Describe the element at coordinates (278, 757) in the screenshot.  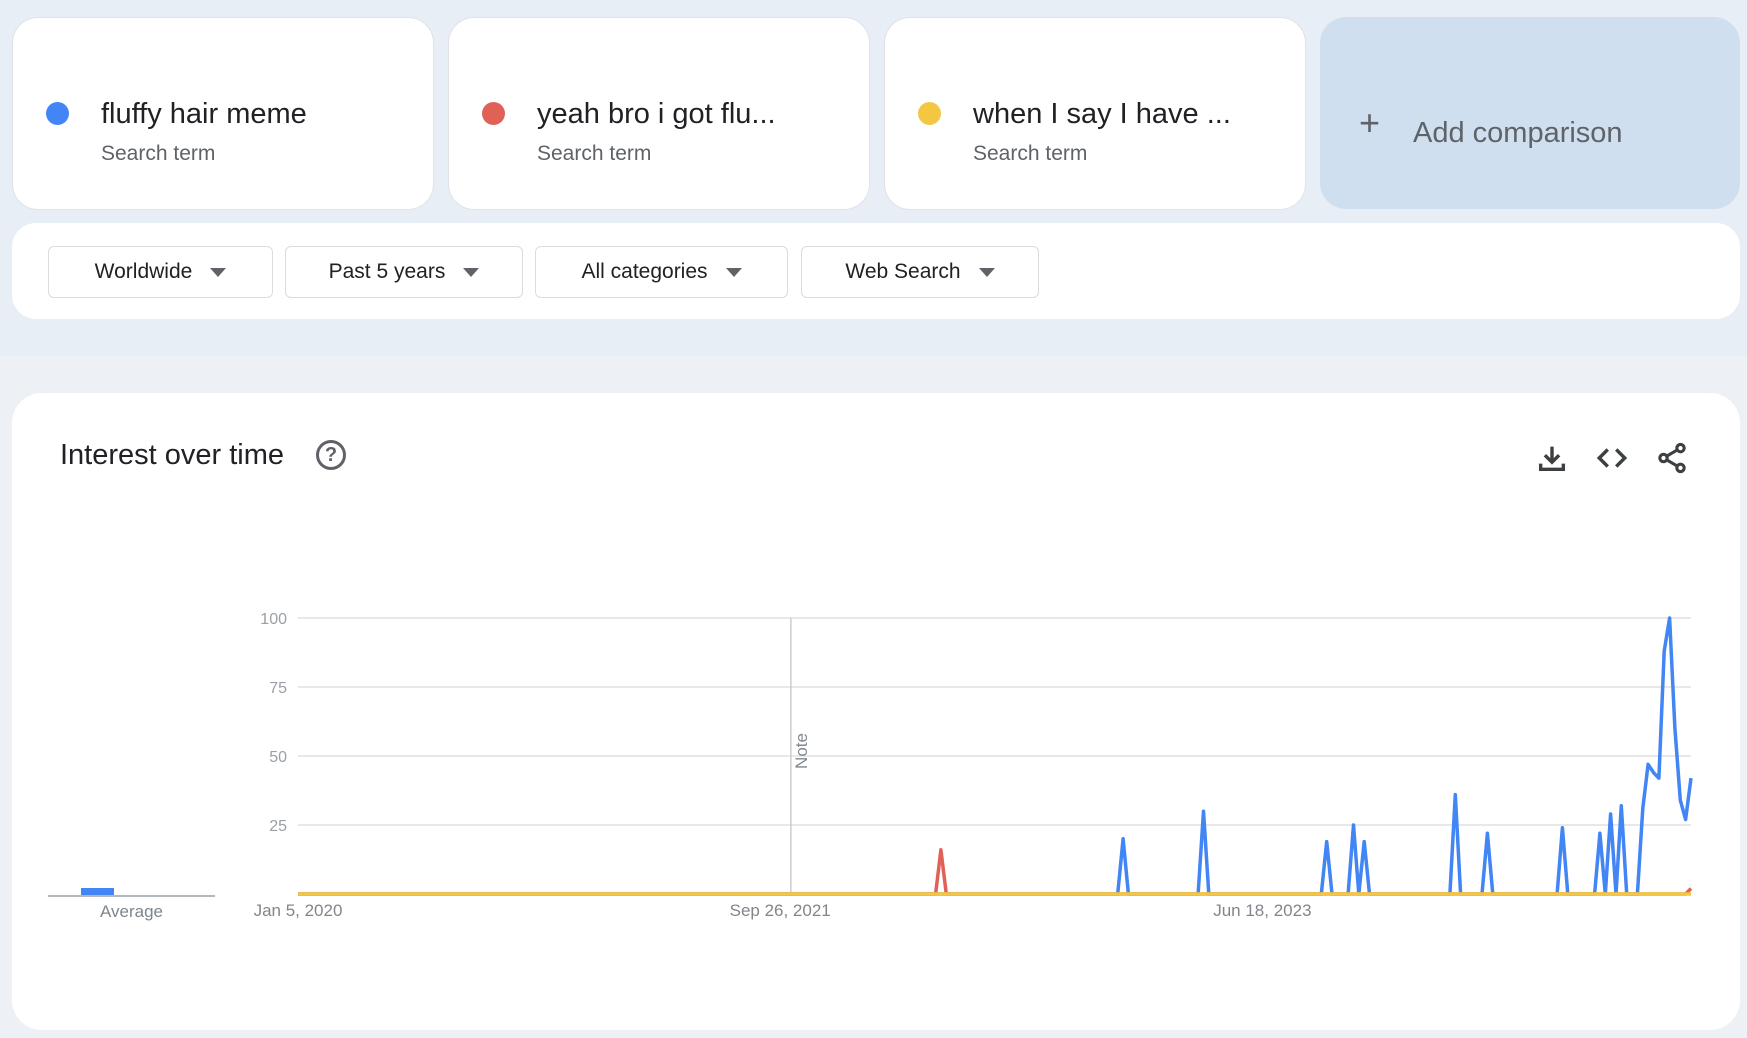
I see `y-tick-label: 50` at that location.